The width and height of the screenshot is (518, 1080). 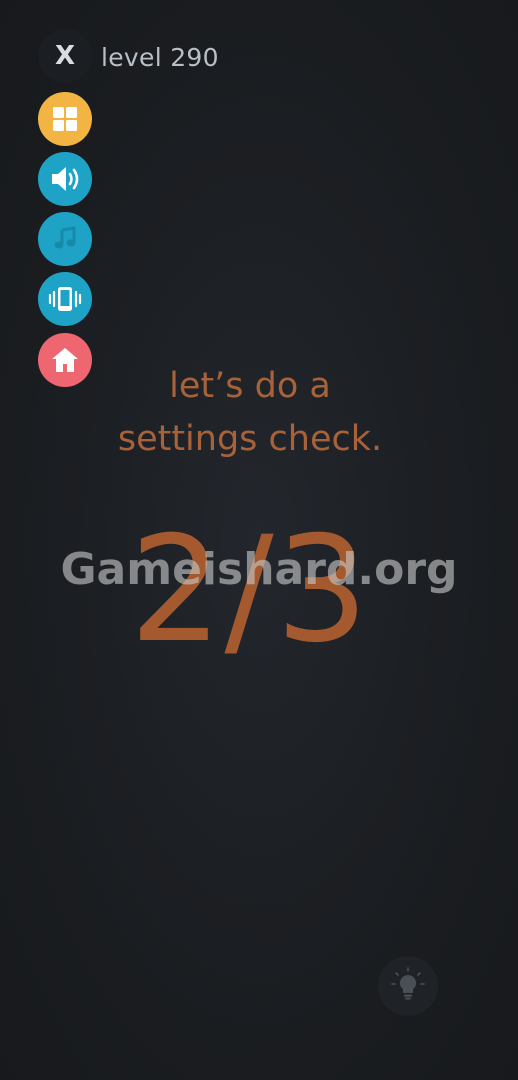 What do you see at coordinates (250, 413) in the screenshot?
I see `puzzle-prompt: let’s do a settings check.` at bounding box center [250, 413].